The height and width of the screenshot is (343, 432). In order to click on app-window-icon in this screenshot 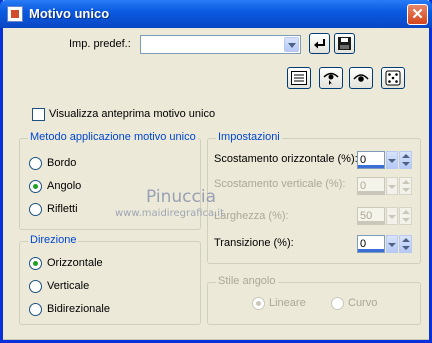, I will do `click(15, 14)`.